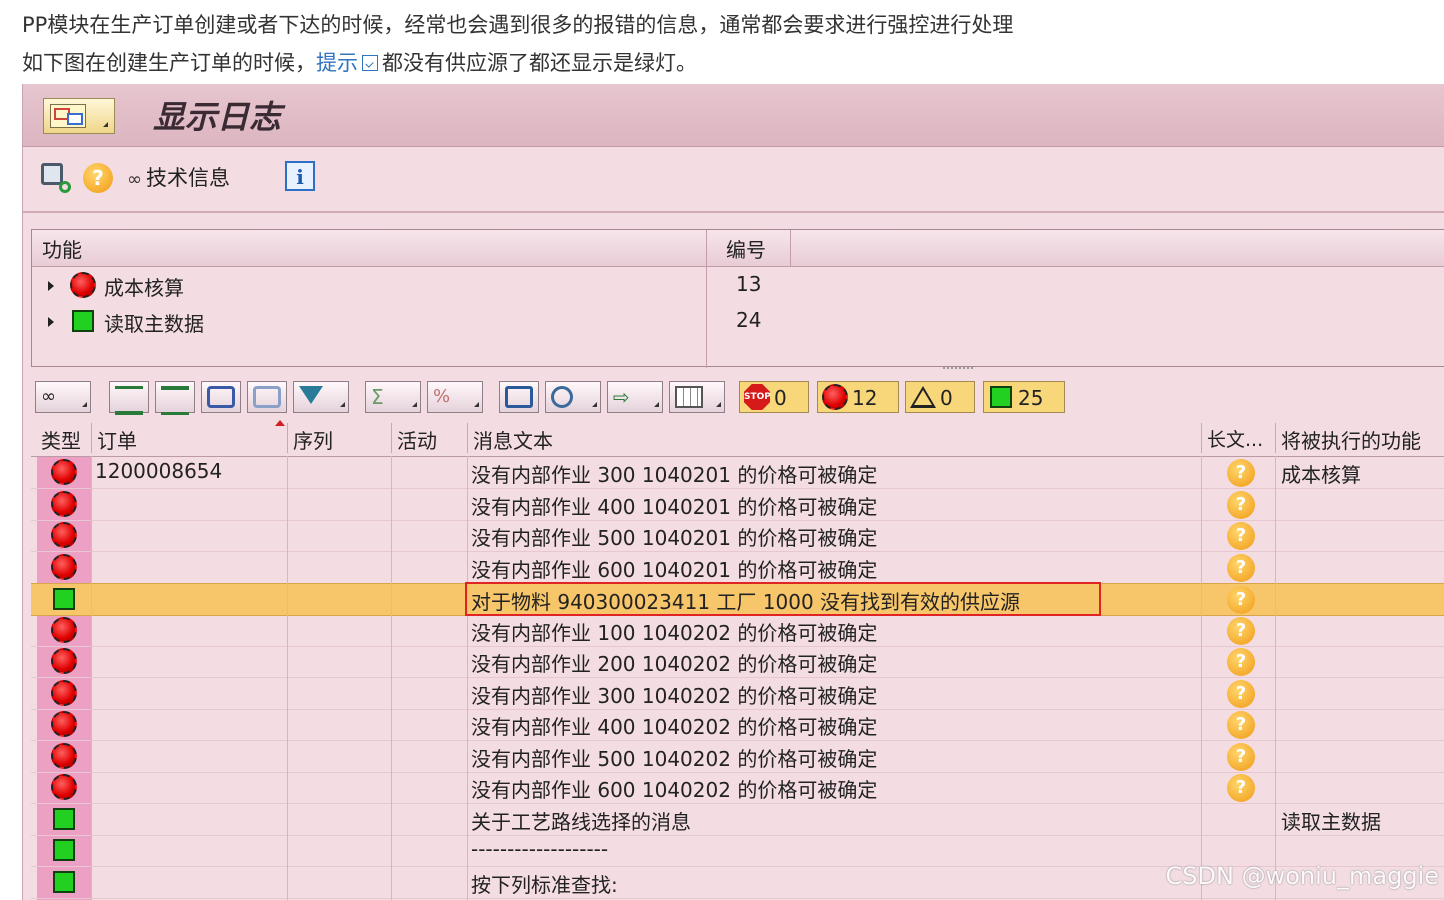  Describe the element at coordinates (370, 63) in the screenshot. I see `external-link-icon` at that location.